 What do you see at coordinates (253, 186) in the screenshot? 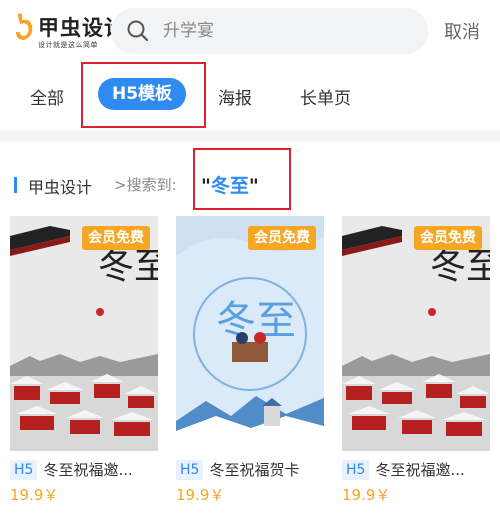
I see `crumb-quote-close: "` at bounding box center [253, 186].